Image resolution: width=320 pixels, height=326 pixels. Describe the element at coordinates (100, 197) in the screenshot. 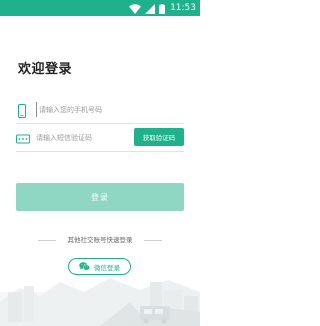

I see `login-button: 登录` at that location.